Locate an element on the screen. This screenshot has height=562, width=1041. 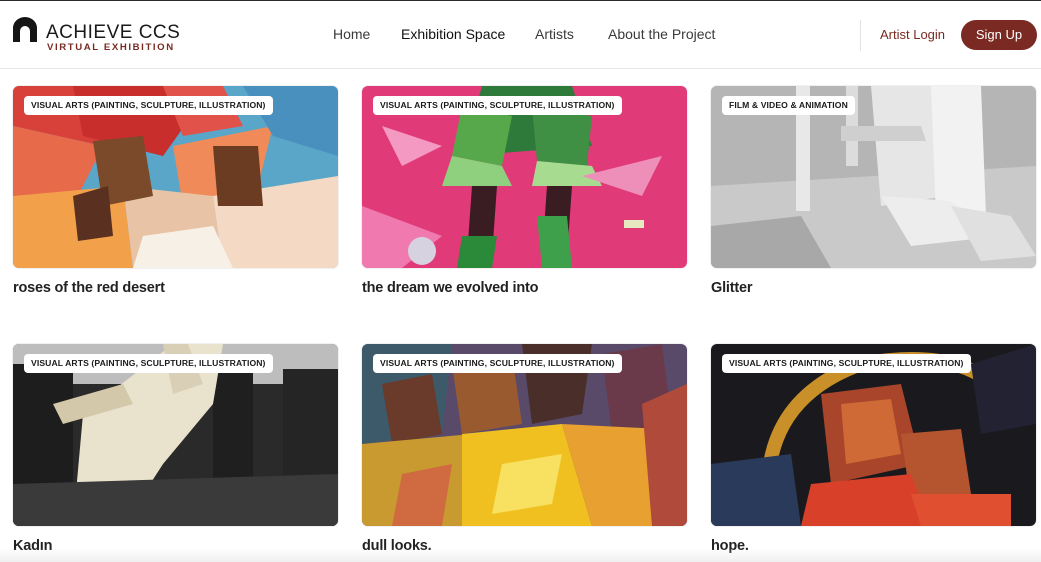
sign-up-button: Sign Up is located at coordinates (999, 35).